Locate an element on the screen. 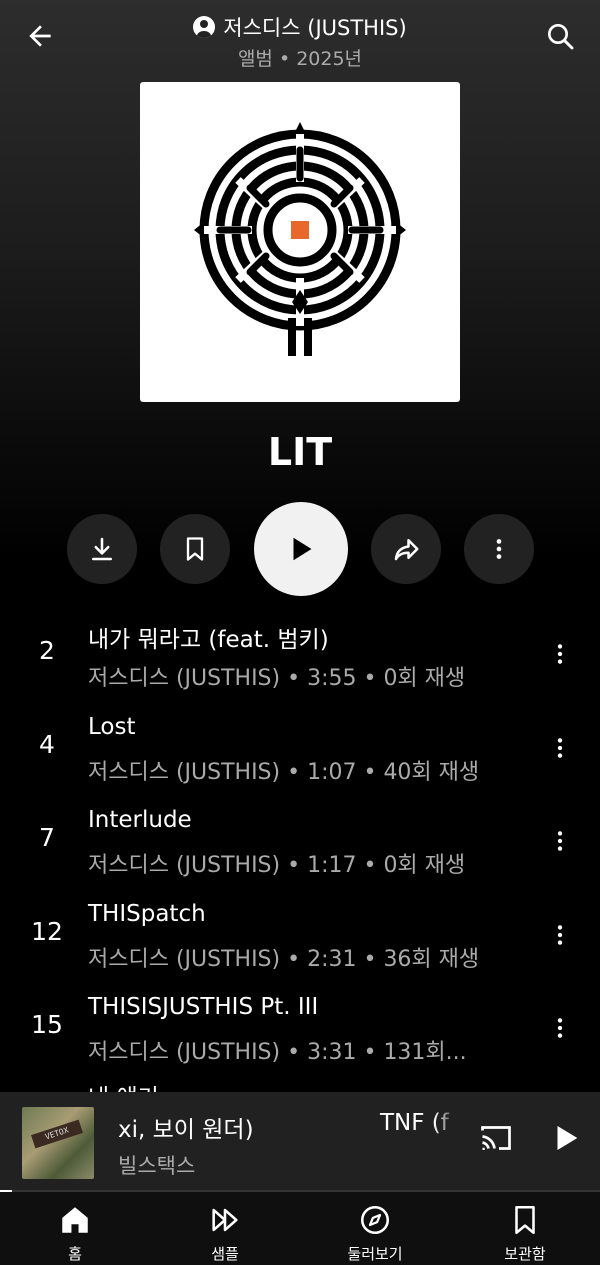  download-icon is located at coordinates (102, 549).